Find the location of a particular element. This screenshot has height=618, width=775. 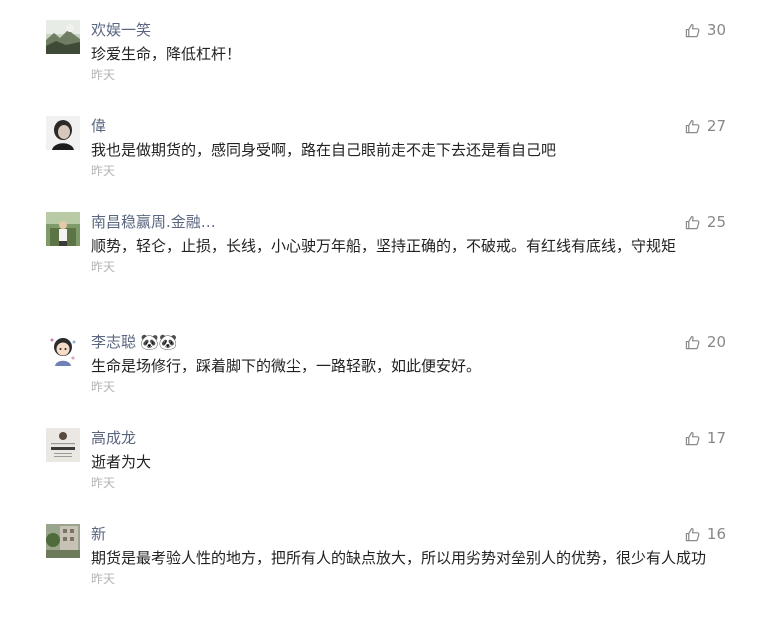

nickname-text: 李志聪 is located at coordinates (114, 342).